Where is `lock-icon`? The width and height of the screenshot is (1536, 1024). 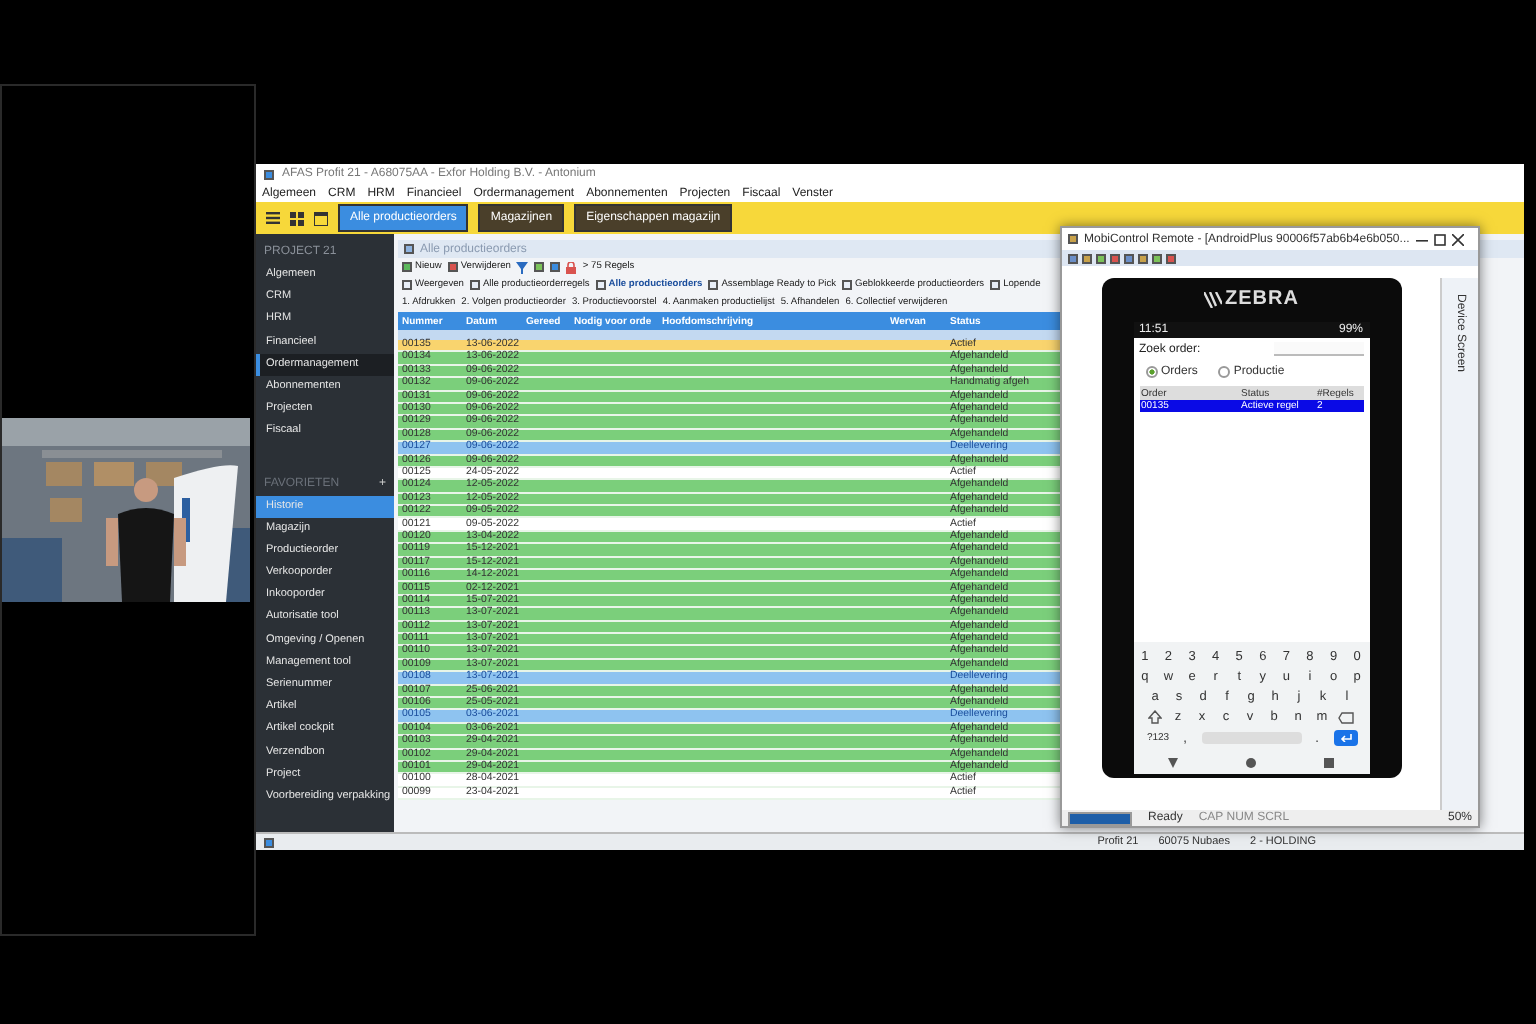 lock-icon is located at coordinates (571, 267).